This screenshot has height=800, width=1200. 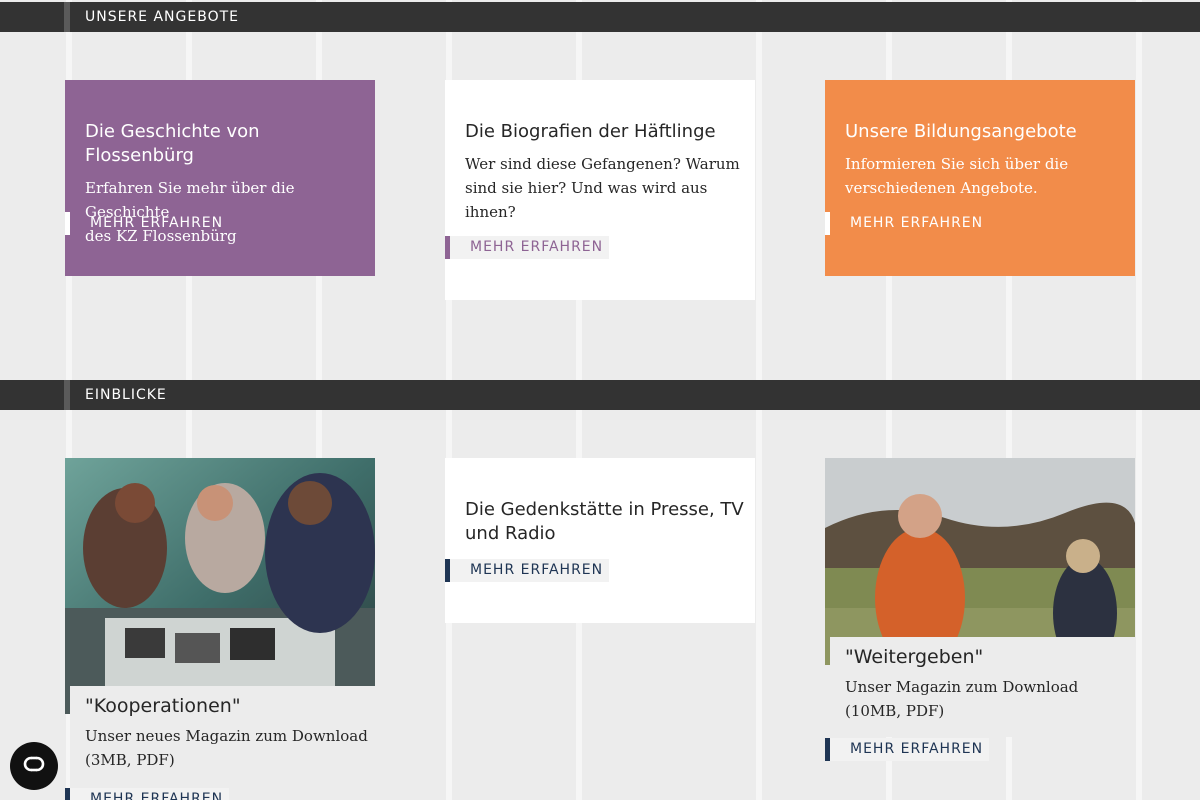 What do you see at coordinates (957, 164) in the screenshot?
I see `card-text-line: Informieren Sie sich über die` at bounding box center [957, 164].